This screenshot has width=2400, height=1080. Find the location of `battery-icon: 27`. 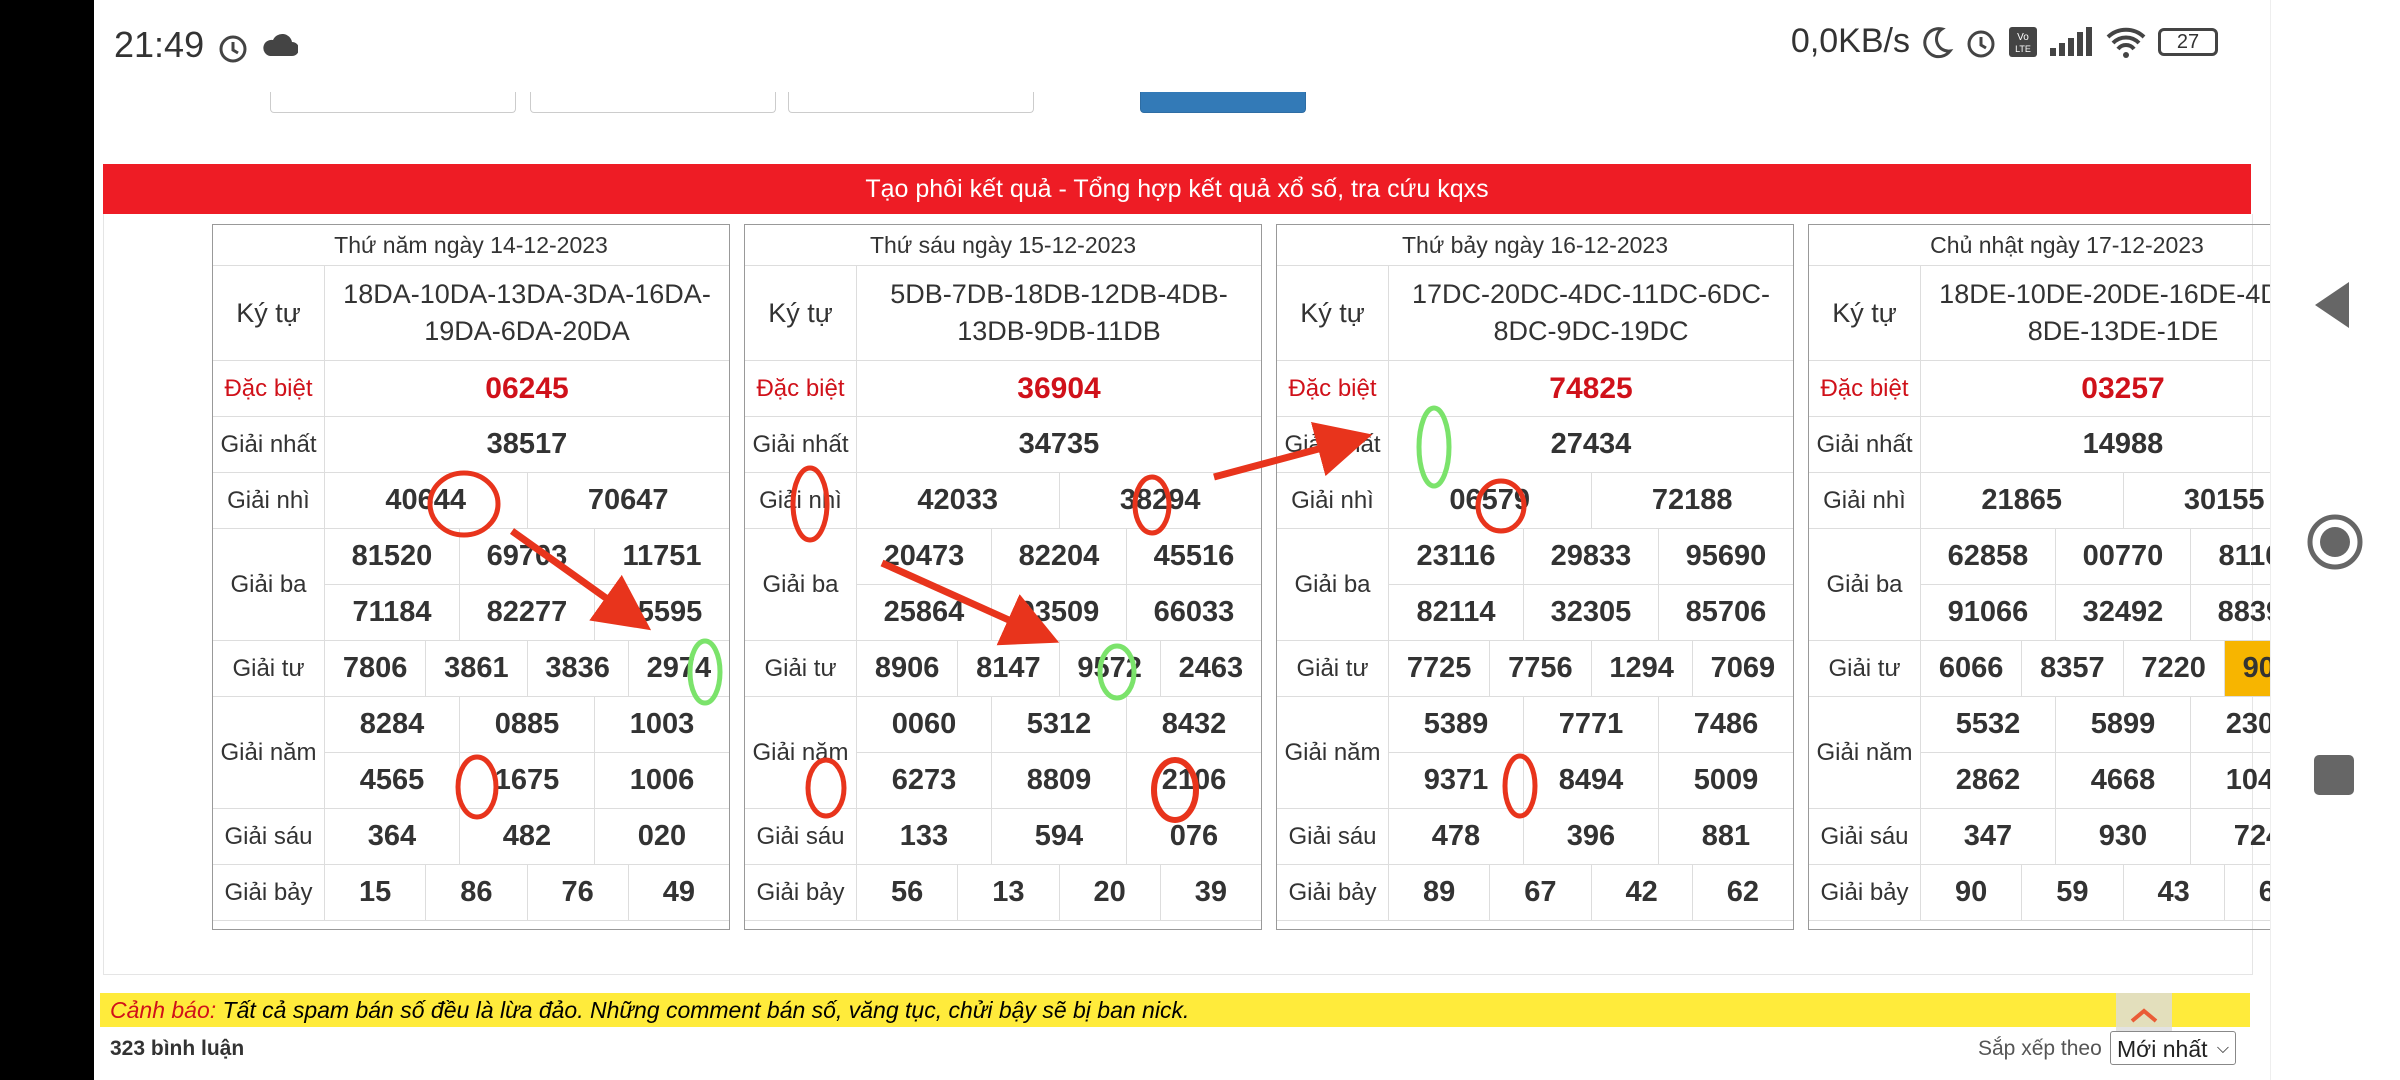

battery-icon: 27 is located at coordinates (2188, 41).